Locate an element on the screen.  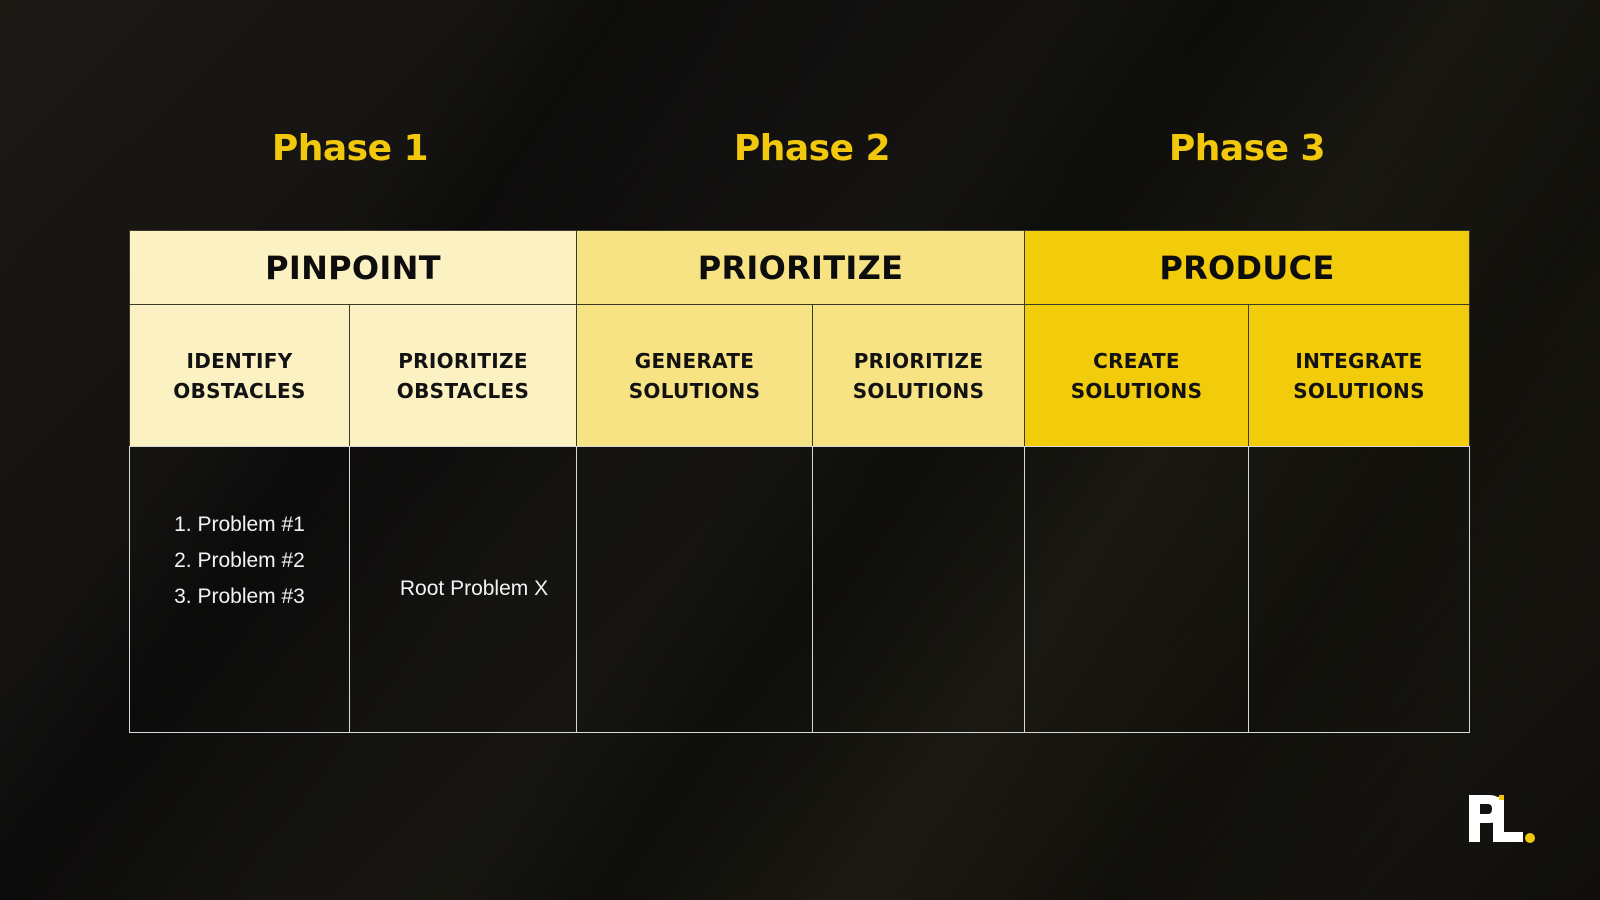
step-identify-obstacles: IDENTIFY OBSTACLES is located at coordinates (239, 375).